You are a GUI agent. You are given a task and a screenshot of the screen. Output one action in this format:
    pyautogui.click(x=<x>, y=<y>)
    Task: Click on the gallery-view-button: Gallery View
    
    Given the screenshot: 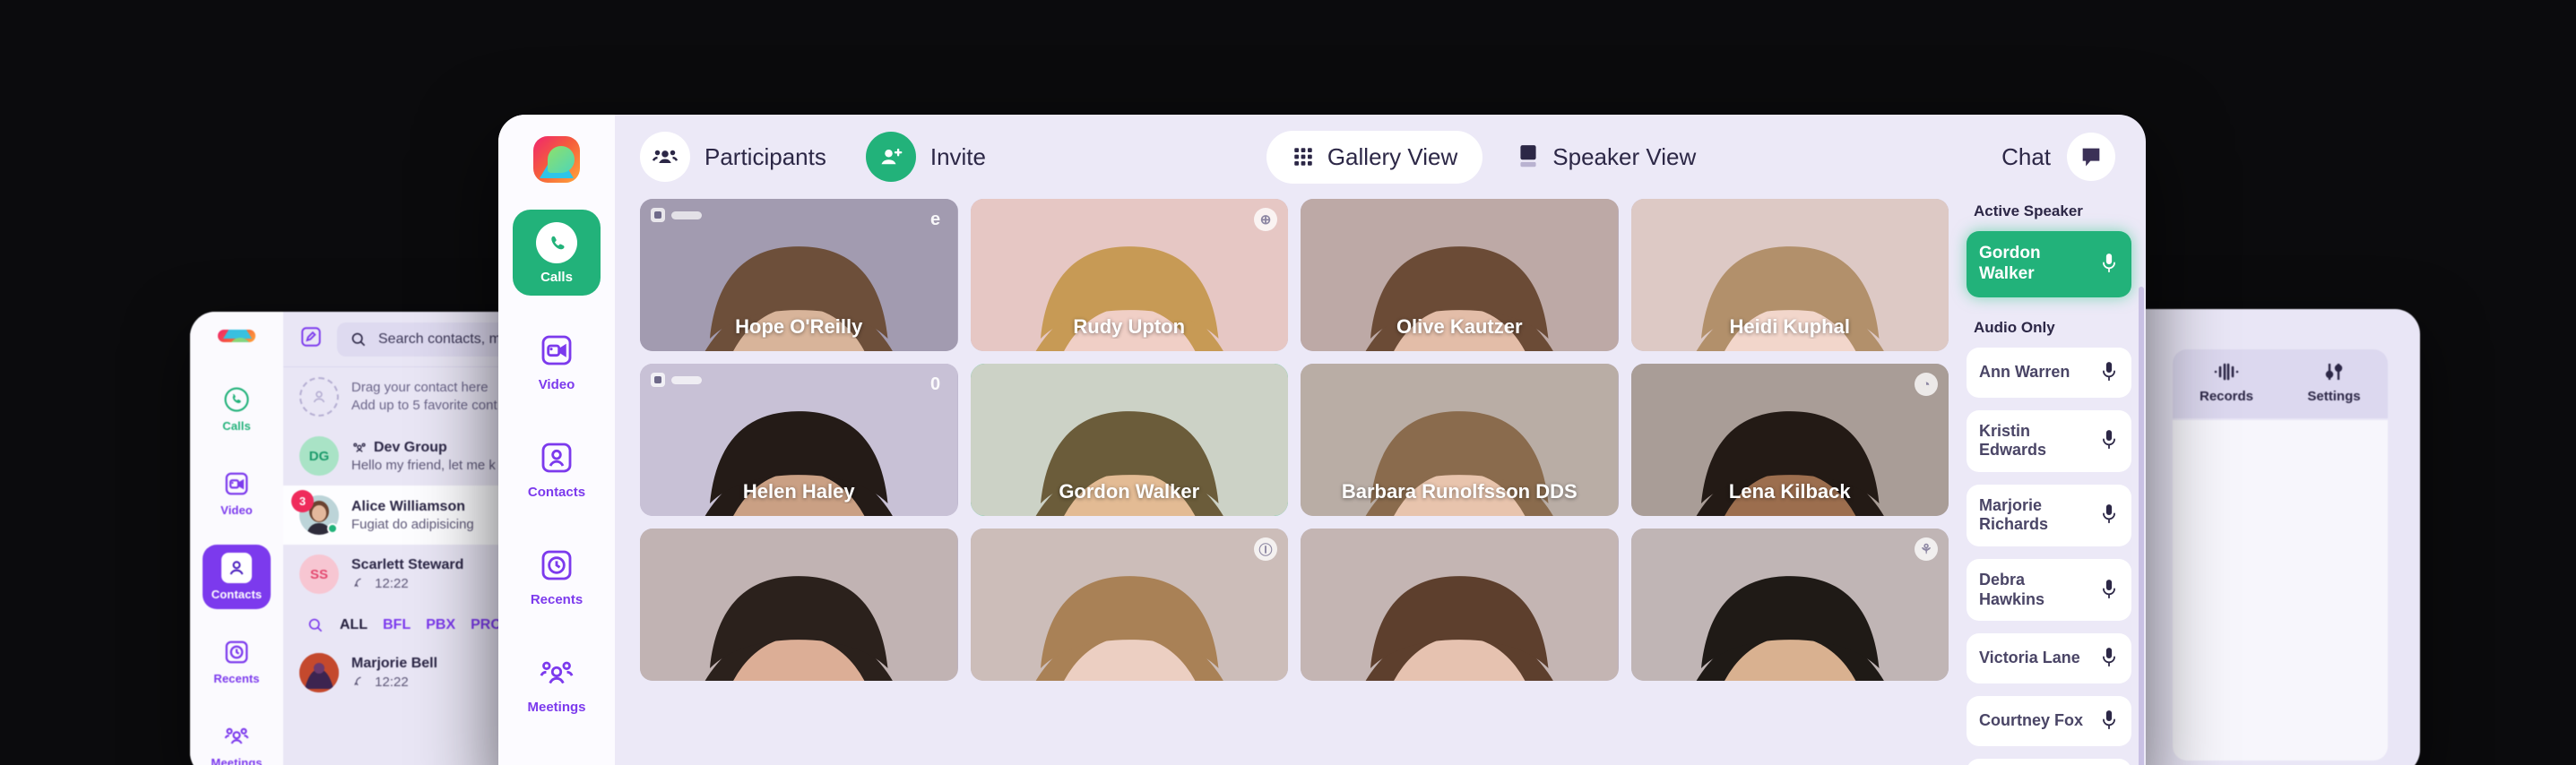 What is the action you would take?
    pyautogui.click(x=1374, y=157)
    